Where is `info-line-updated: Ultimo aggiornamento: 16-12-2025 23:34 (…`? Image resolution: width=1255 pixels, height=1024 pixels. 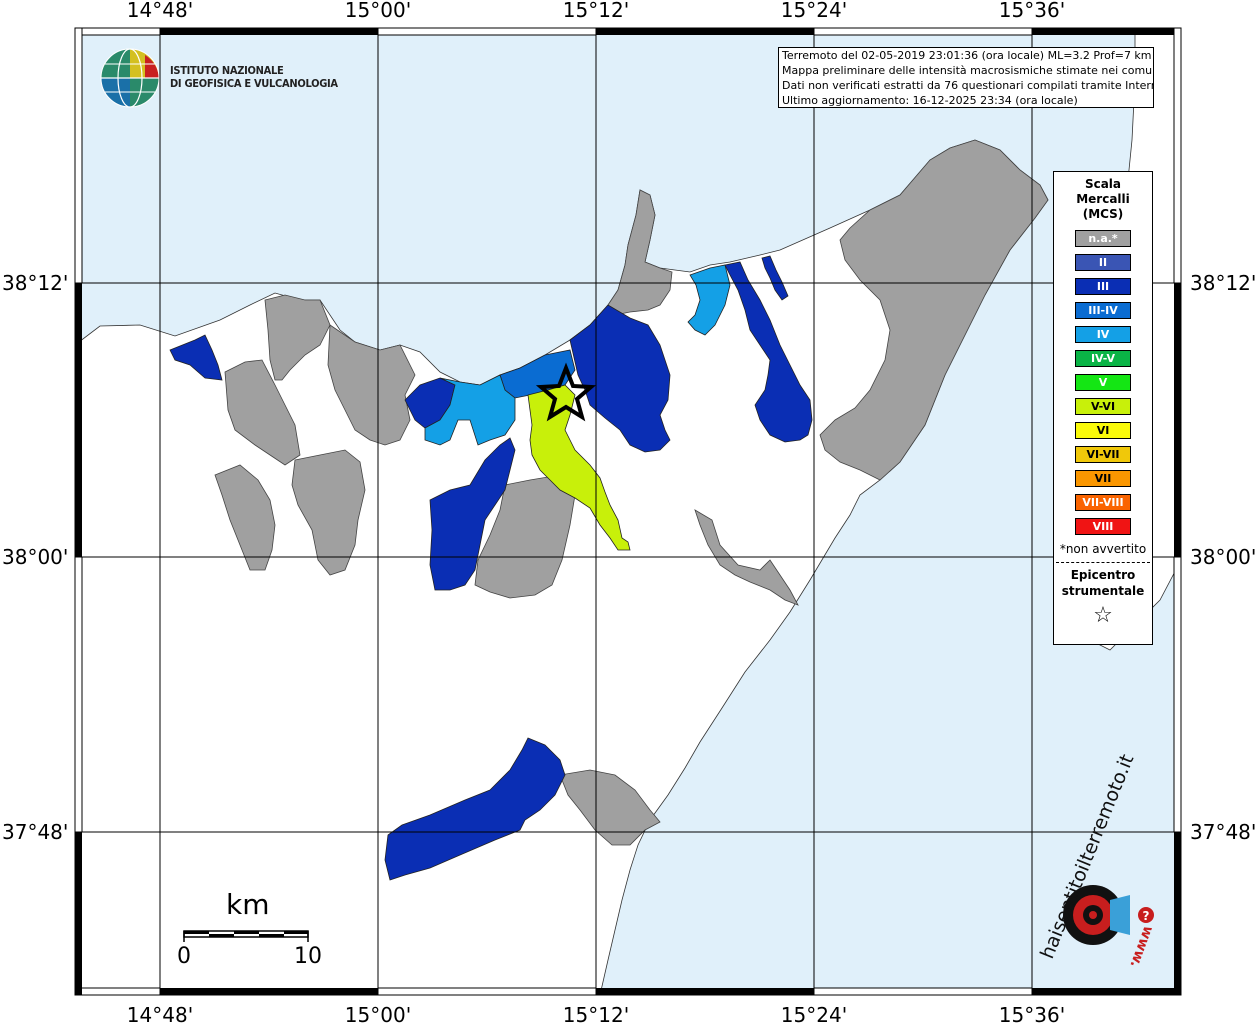 info-line-updated: Ultimo aggiornamento: 16-12-2025 23:34 (… is located at coordinates (930, 100).